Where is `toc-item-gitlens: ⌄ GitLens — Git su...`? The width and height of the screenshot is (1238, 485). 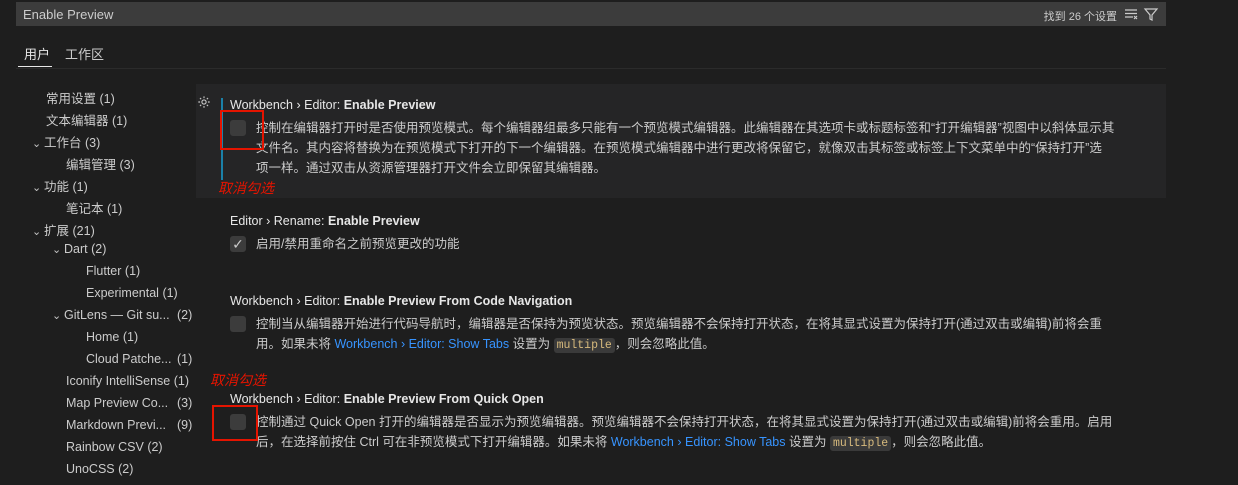 toc-item-gitlens: ⌄ GitLens — Git su... is located at coordinates (111, 315).